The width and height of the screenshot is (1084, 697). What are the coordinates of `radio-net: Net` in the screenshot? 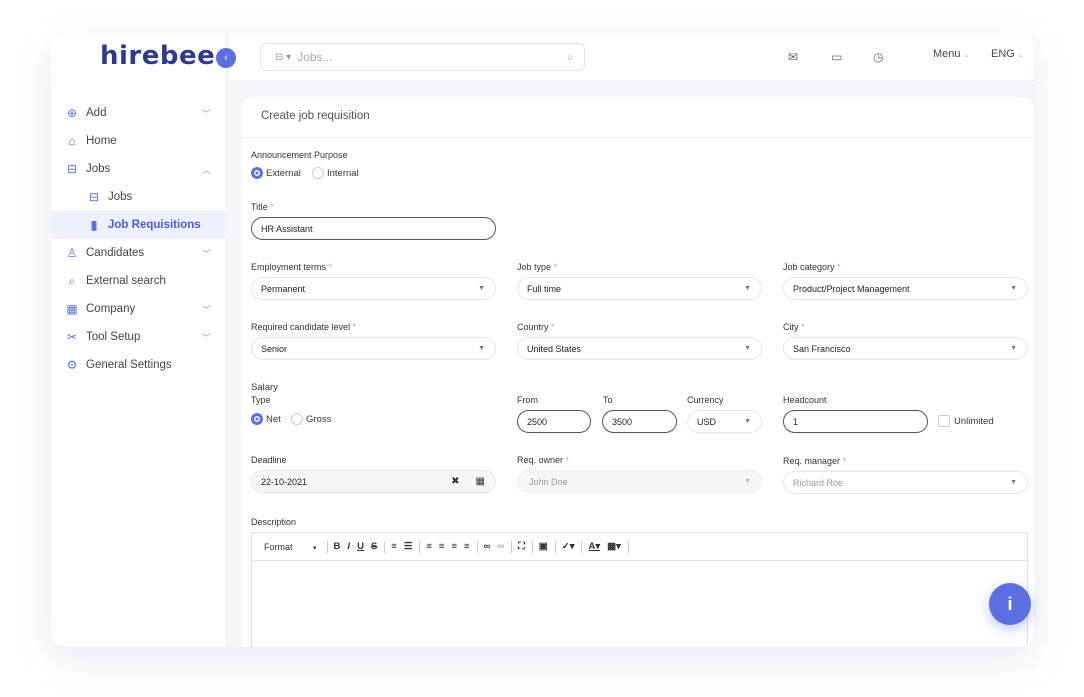 It's located at (266, 419).